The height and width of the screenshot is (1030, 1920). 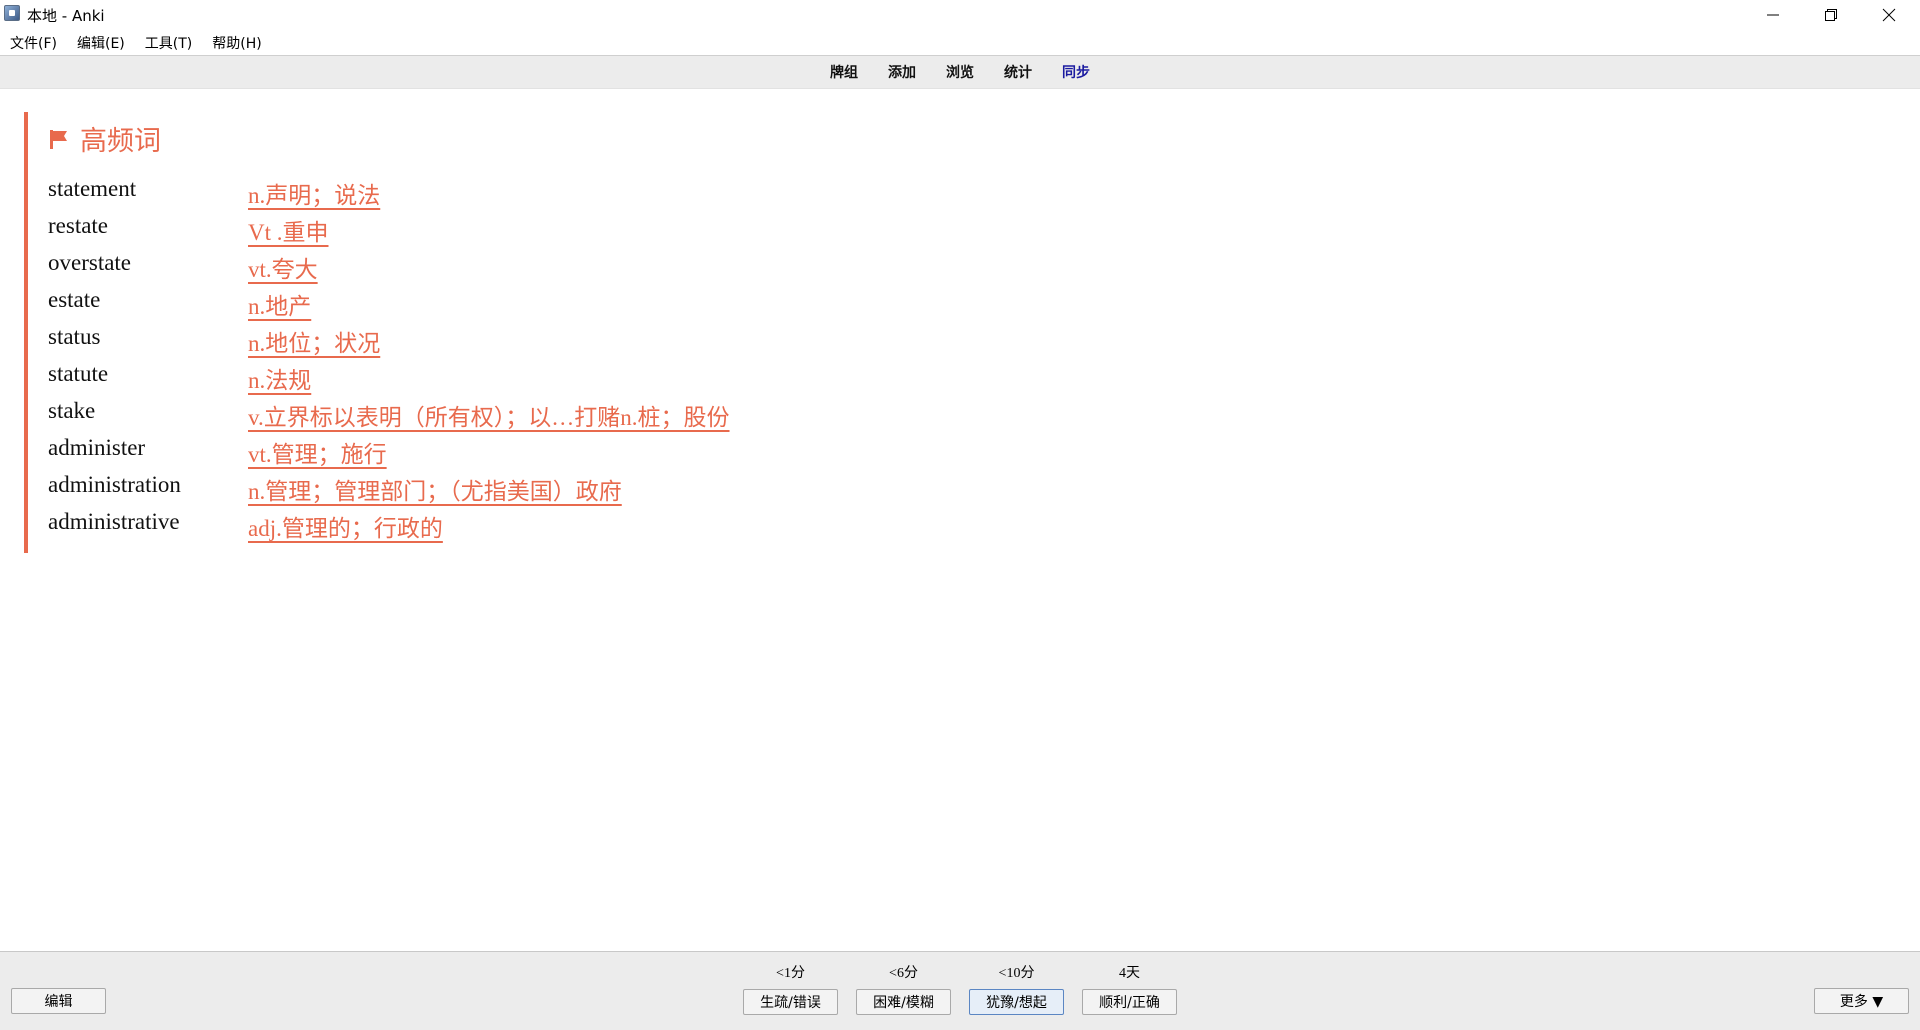 I want to click on minimize-icon, so click(x=1773, y=14).